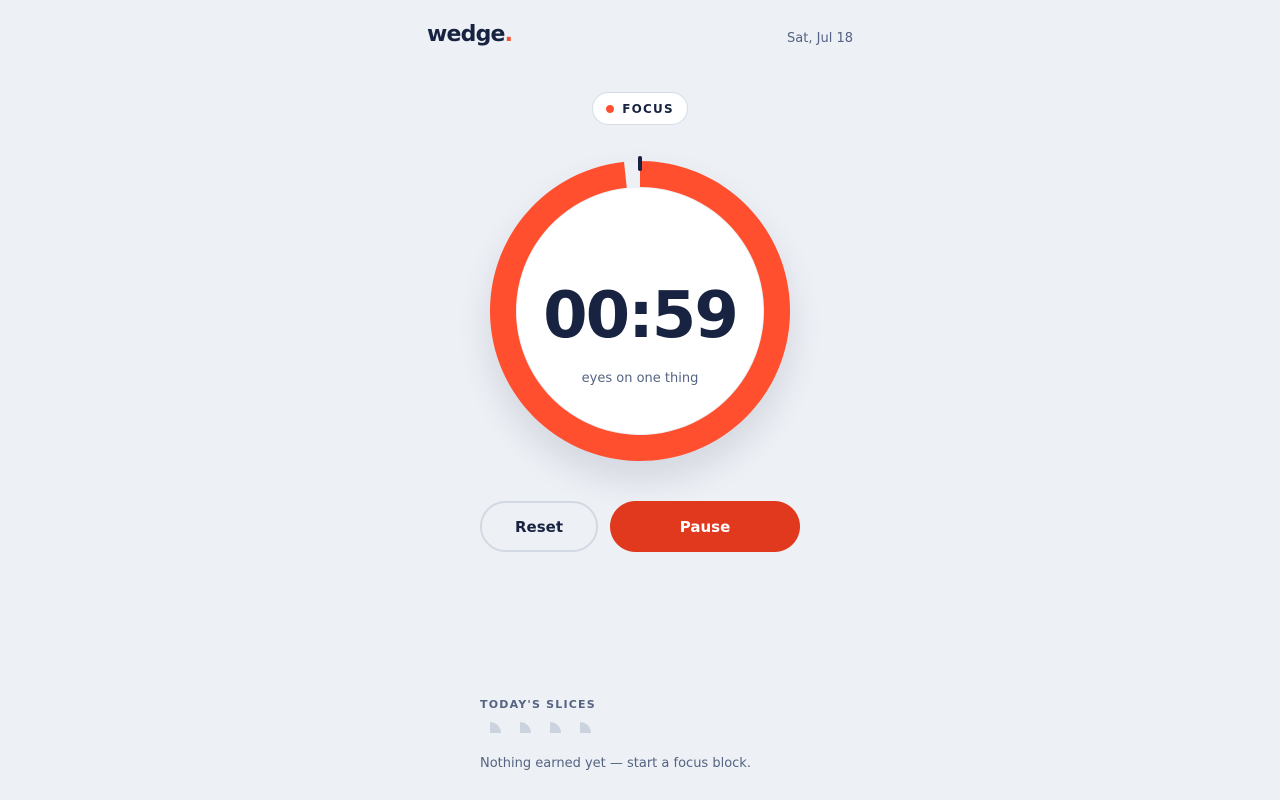  What do you see at coordinates (641, 316) in the screenshot?
I see `timer-display: 00:59` at bounding box center [641, 316].